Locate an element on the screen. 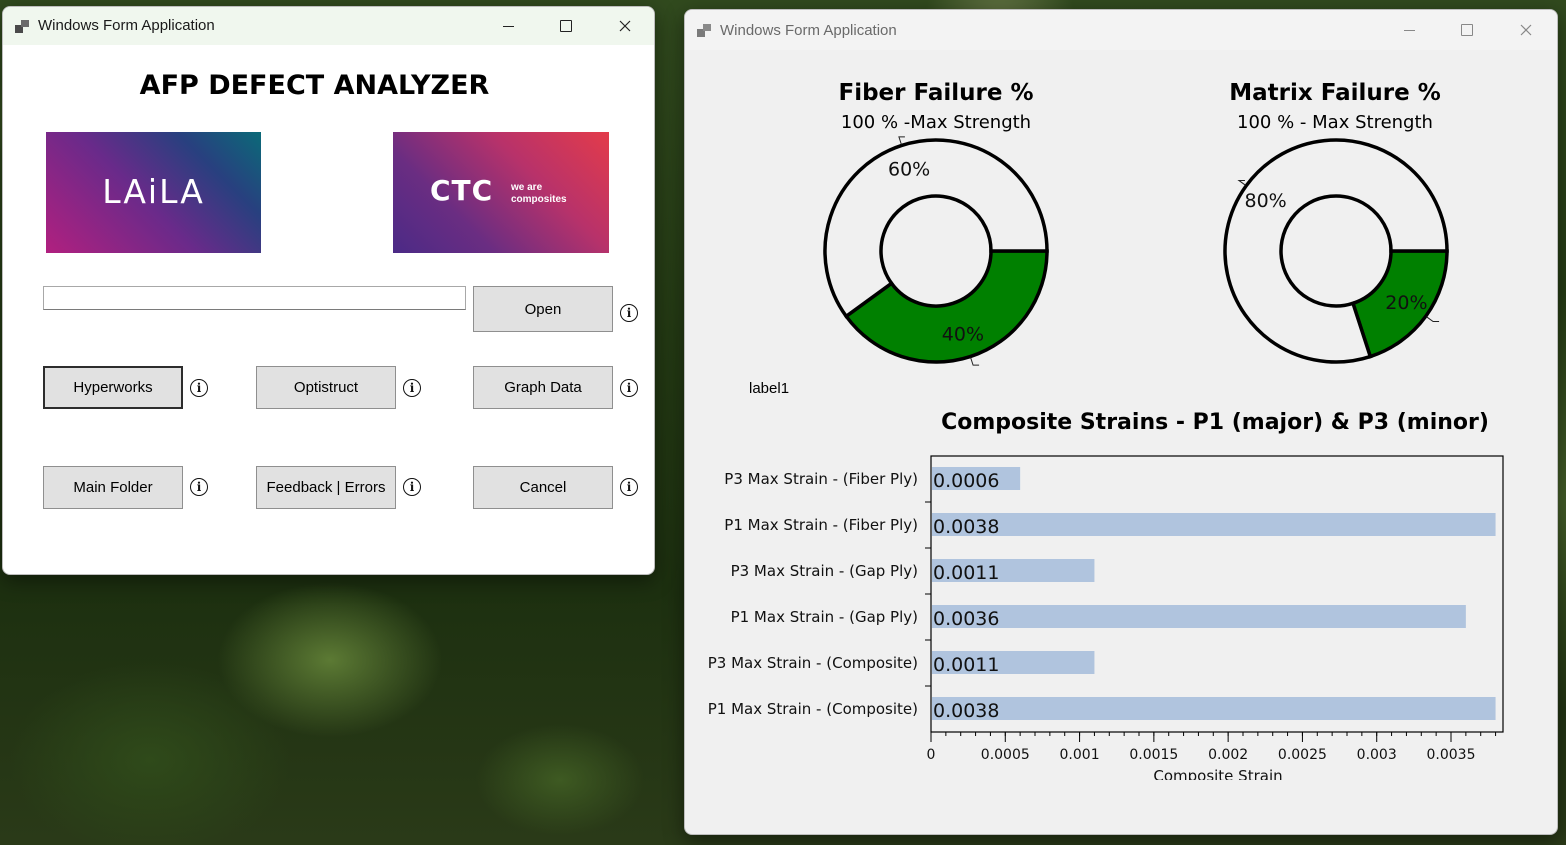 The image size is (1566, 845). x-tick-label: 0.0015 is located at coordinates (1153, 755).